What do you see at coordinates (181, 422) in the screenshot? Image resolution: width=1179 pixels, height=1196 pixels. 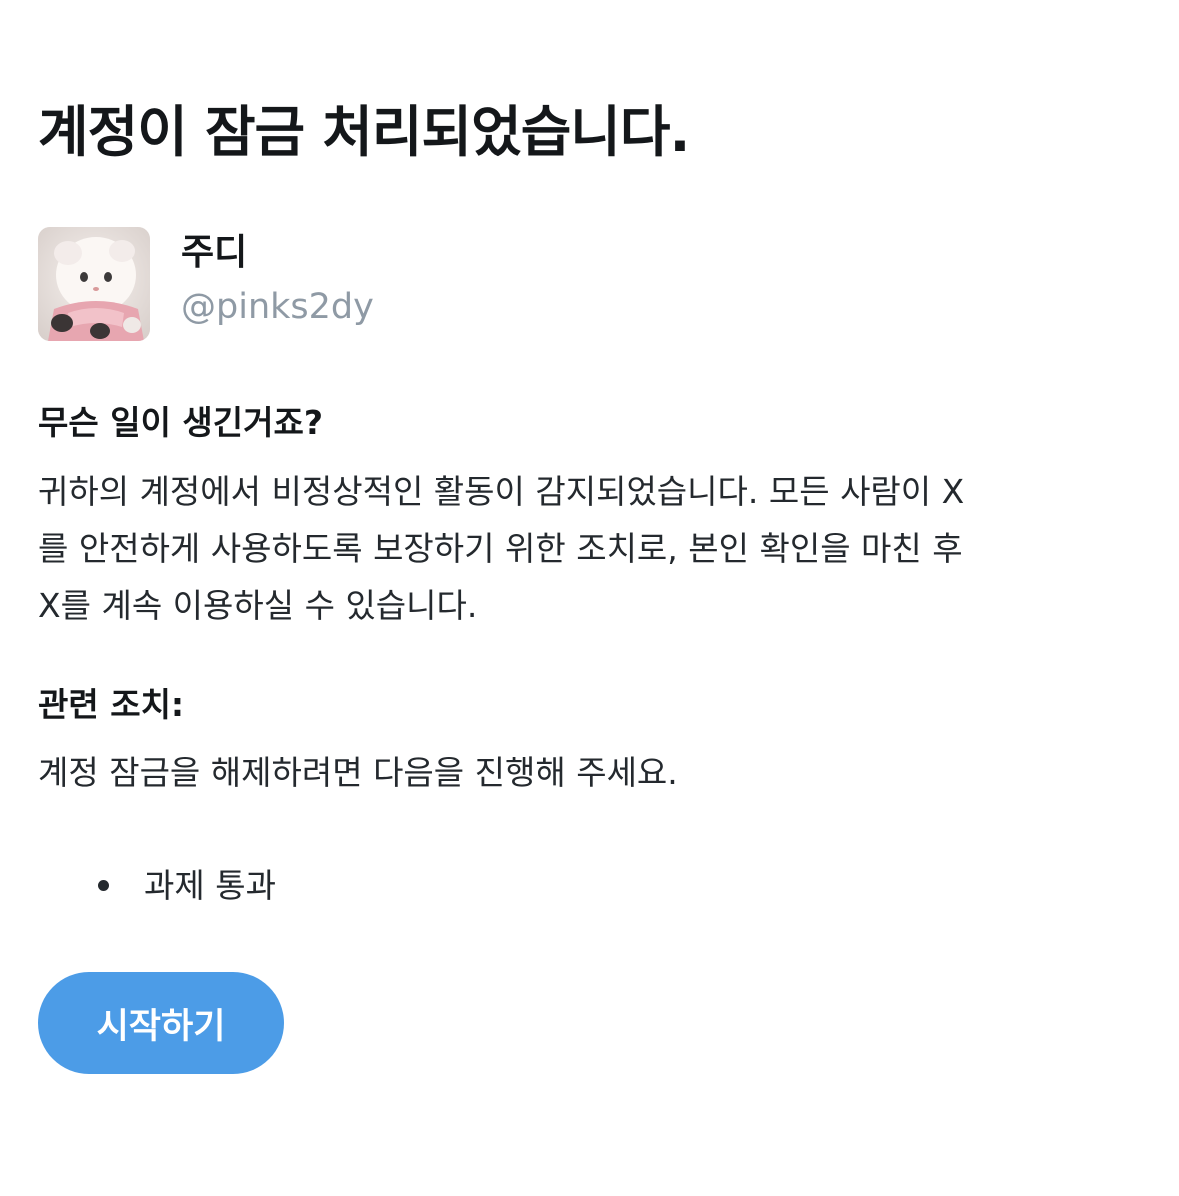 I see `what-happened-heading: 무슨 일이 생긴거죠?` at bounding box center [181, 422].